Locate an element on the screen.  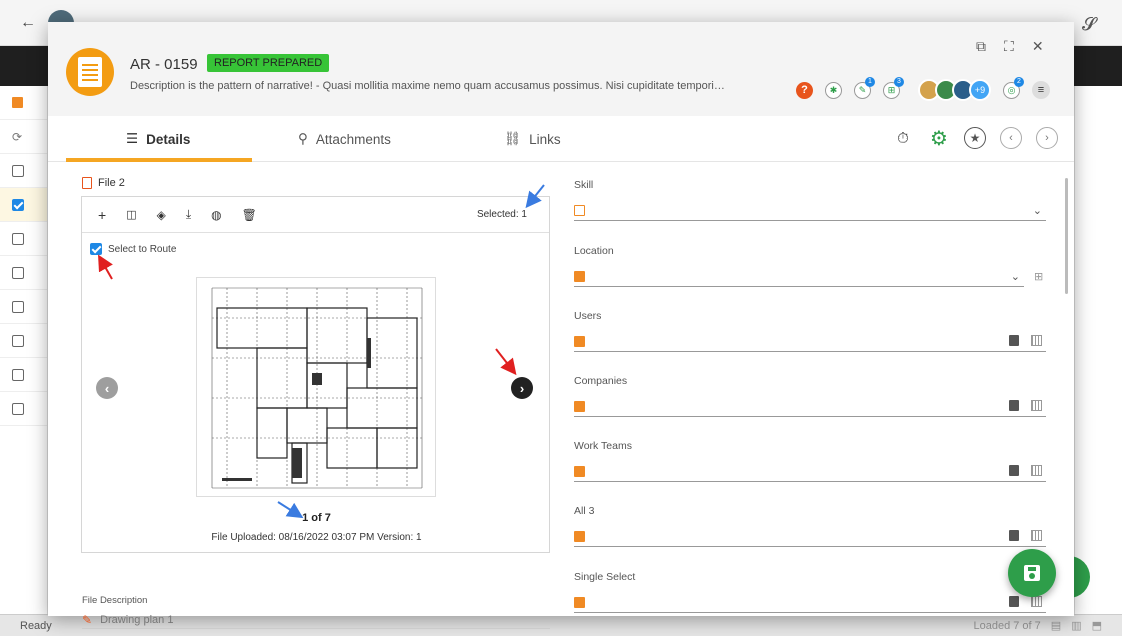
work-teams-select is located at coordinates (810, 472).